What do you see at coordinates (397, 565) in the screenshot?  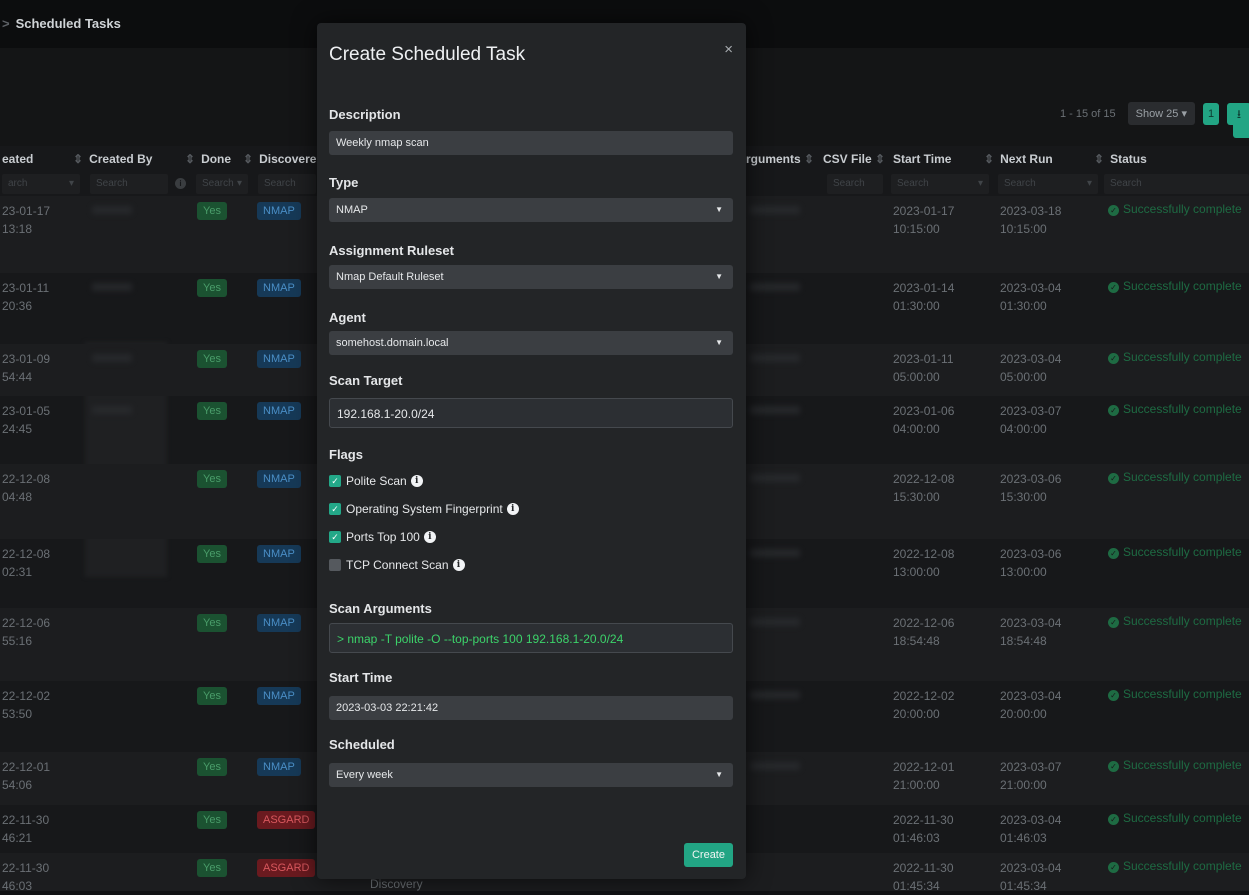 I see `flag-tcp-connect-scan: TCP Connect Scan i` at bounding box center [397, 565].